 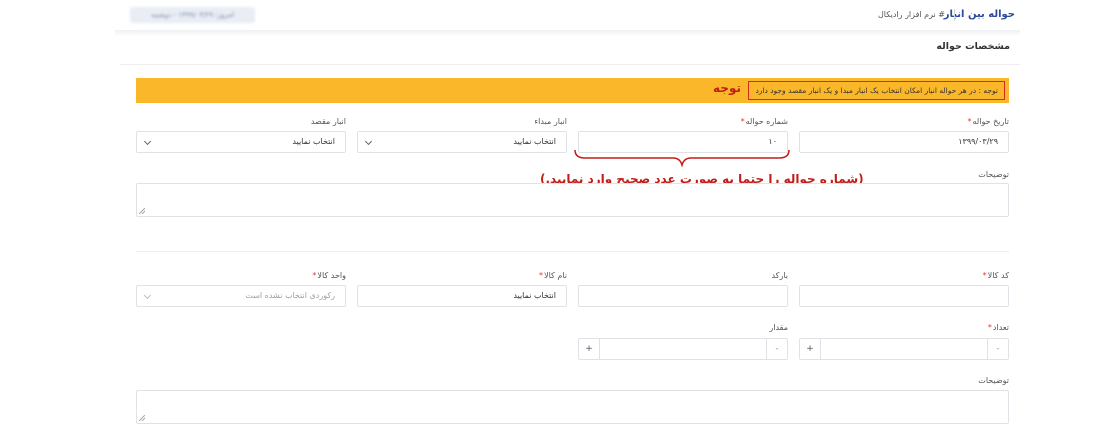 I want to click on unit-label: واحد کالا*, so click(x=329, y=275).